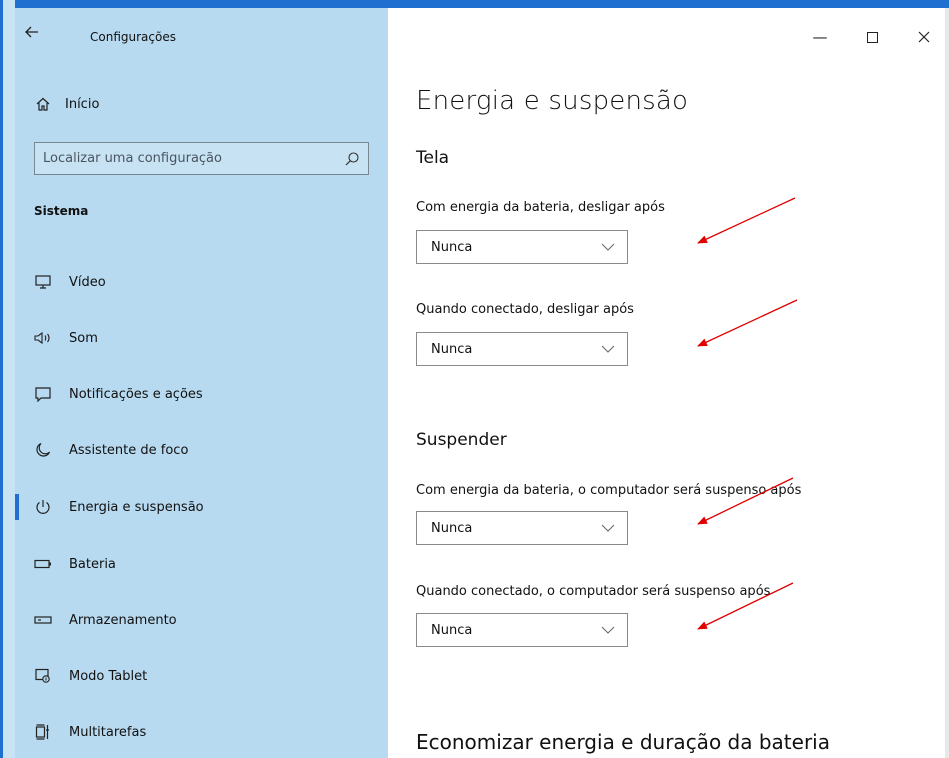 The image size is (949, 758). I want to click on maximize-button, so click(872, 37).